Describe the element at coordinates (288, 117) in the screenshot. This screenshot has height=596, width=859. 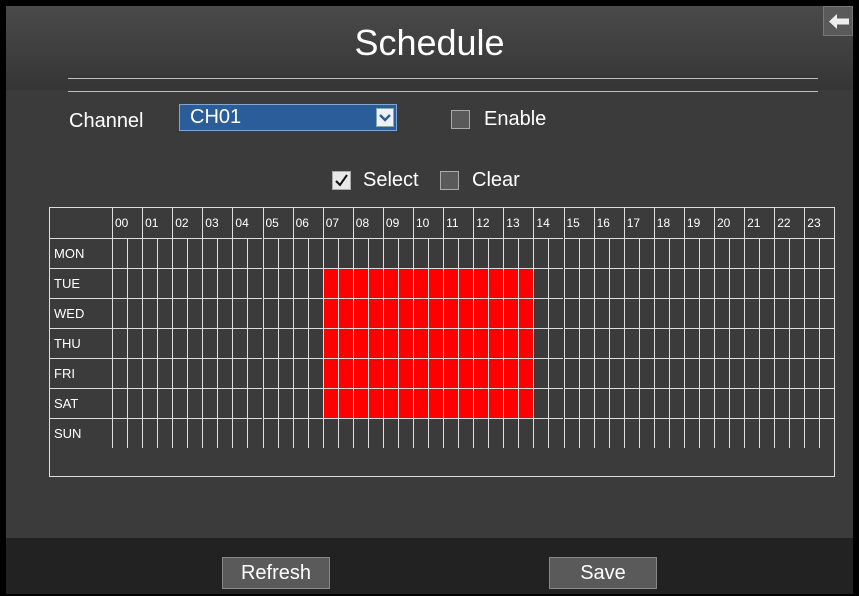
I see `channel-select: CH01` at that location.